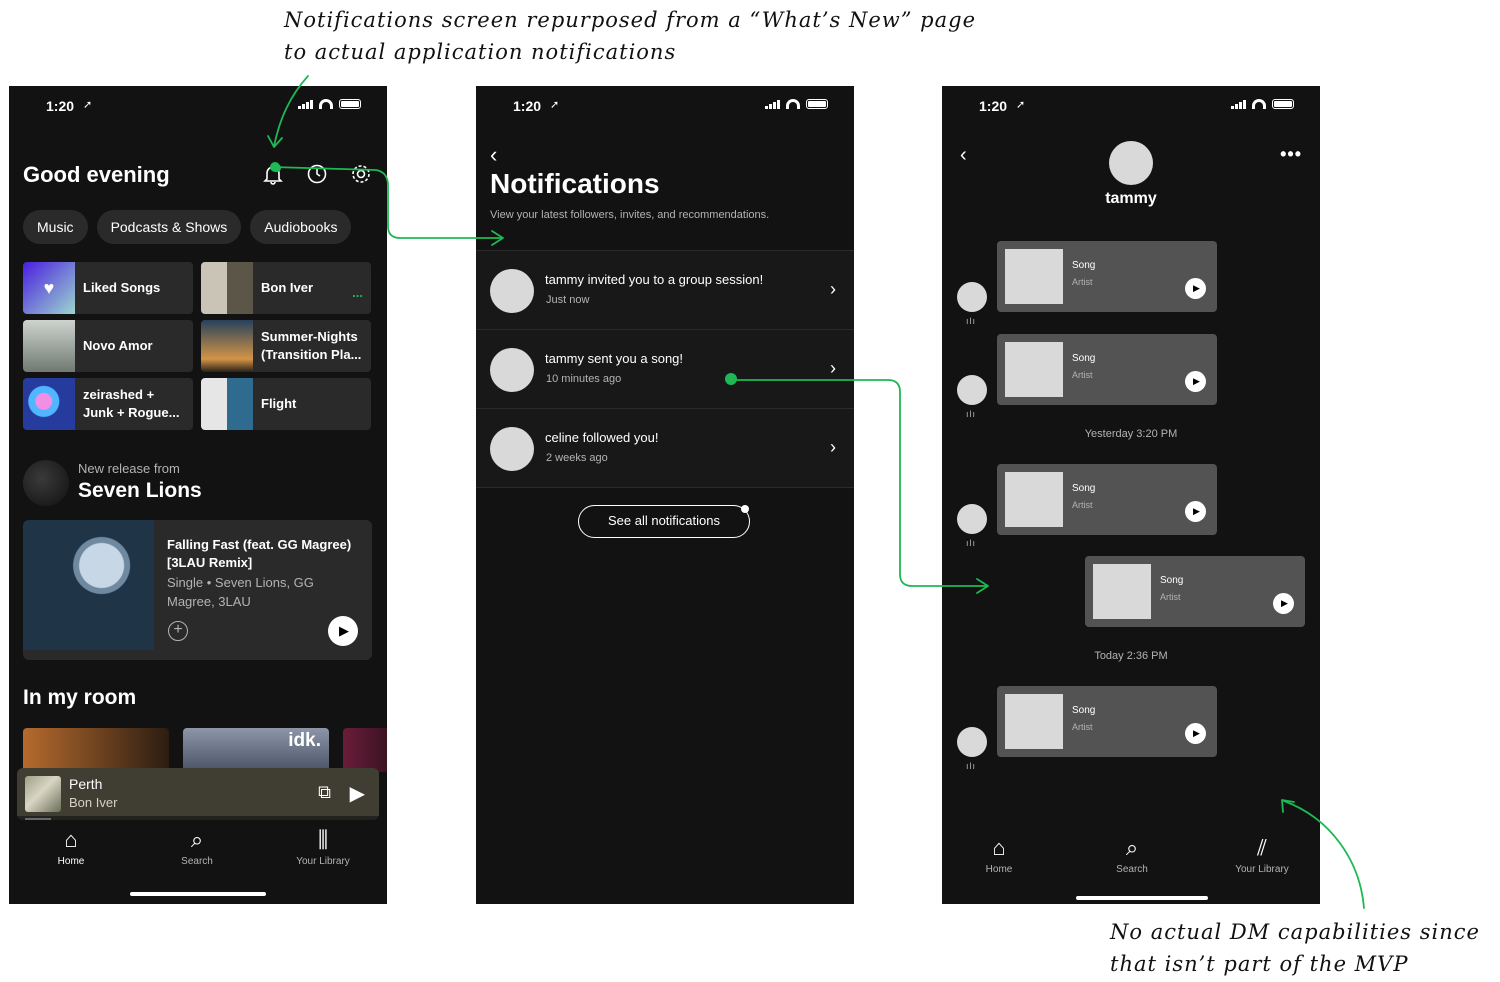  What do you see at coordinates (43, 794) in the screenshot?
I see `mini-player-art` at bounding box center [43, 794].